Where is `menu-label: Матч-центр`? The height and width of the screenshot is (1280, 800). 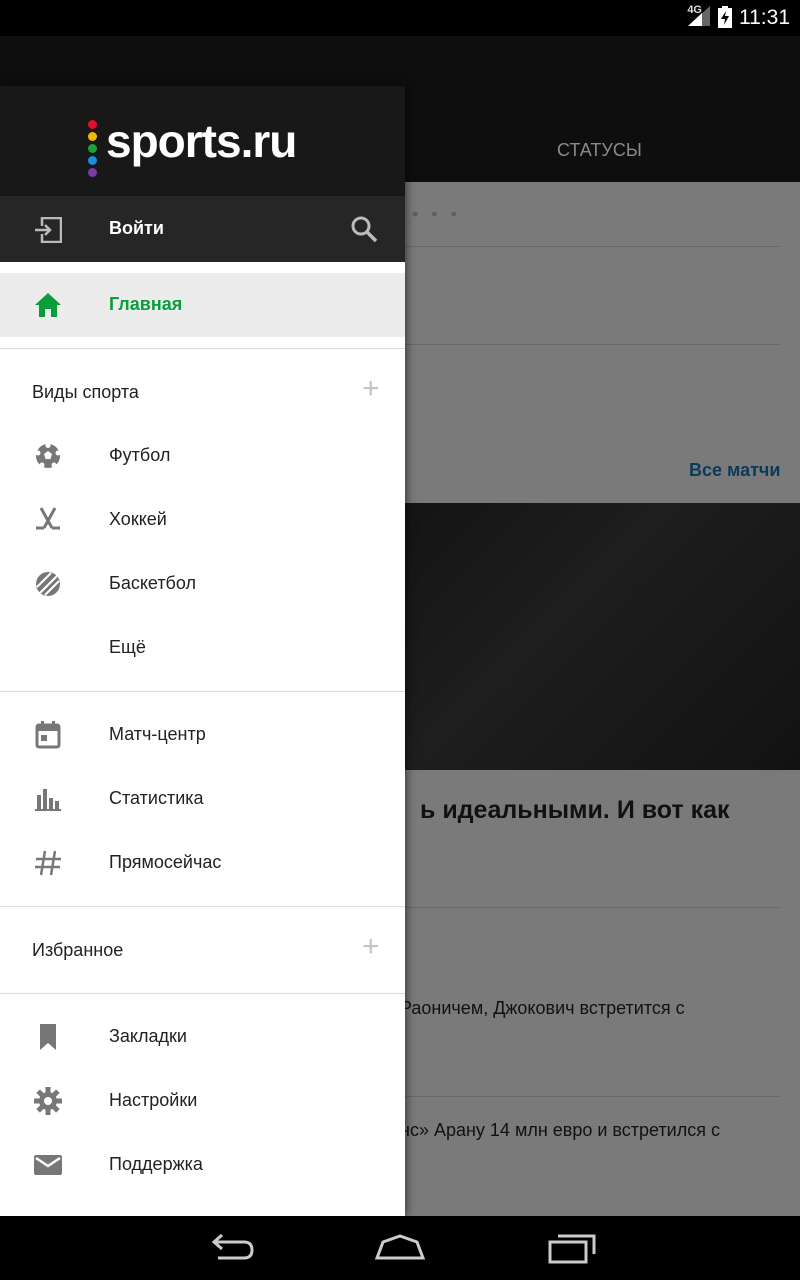
menu-label: Матч-центр is located at coordinates (157, 734).